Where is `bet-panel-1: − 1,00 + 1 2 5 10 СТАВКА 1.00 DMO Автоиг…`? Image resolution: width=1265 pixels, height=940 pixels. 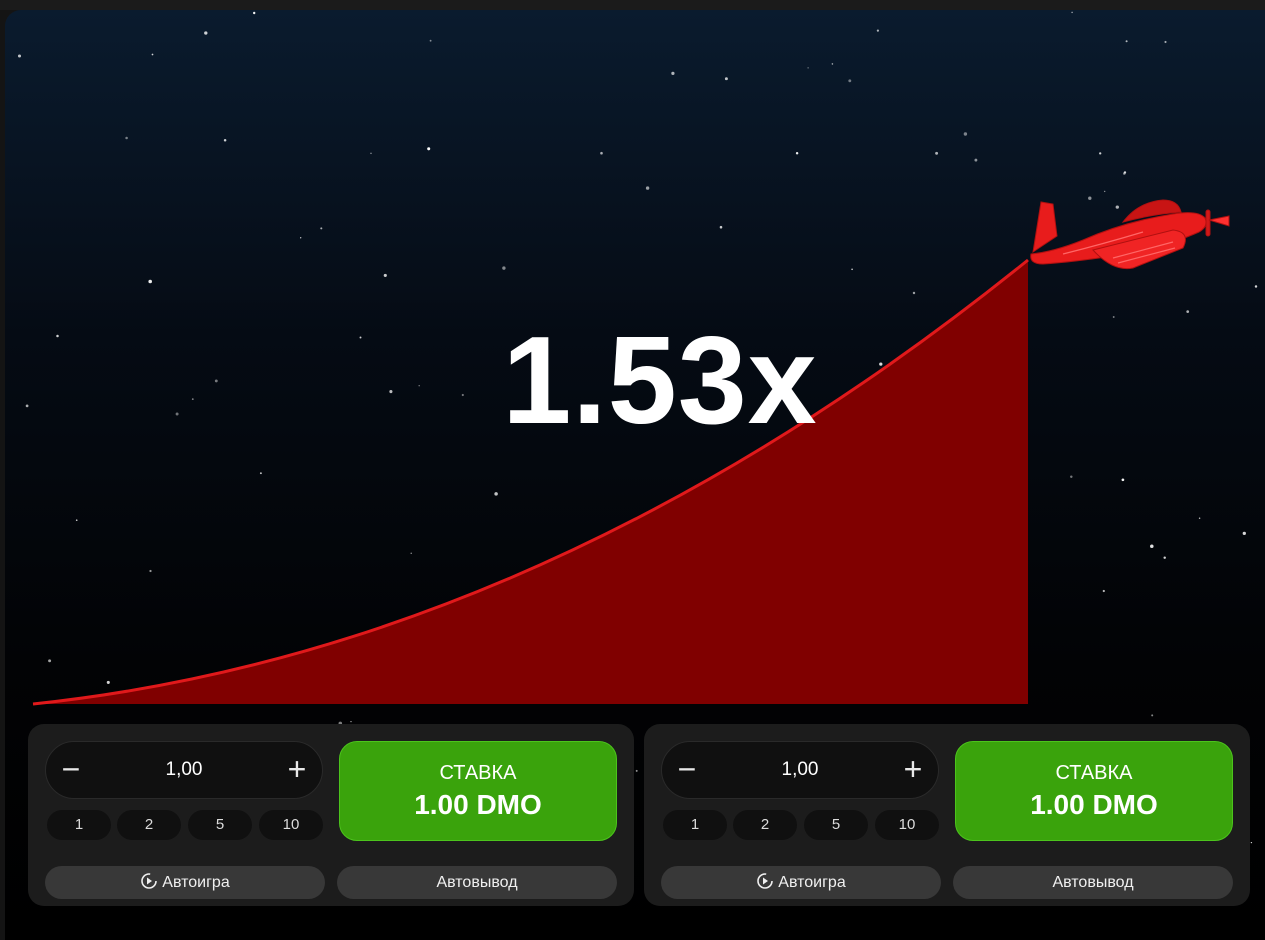 bet-panel-1: − 1,00 + 1 2 5 10 СТАВКА 1.00 DMO Автоиг… is located at coordinates (331, 815).